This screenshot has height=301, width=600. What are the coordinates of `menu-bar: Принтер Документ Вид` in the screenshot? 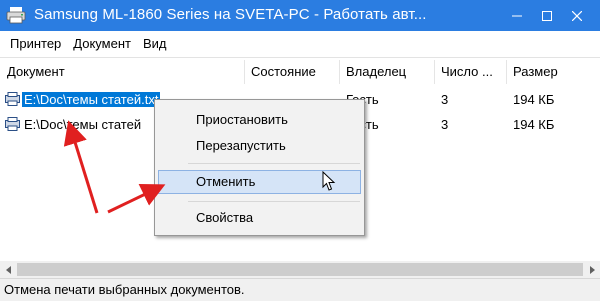 It's located at (300, 43).